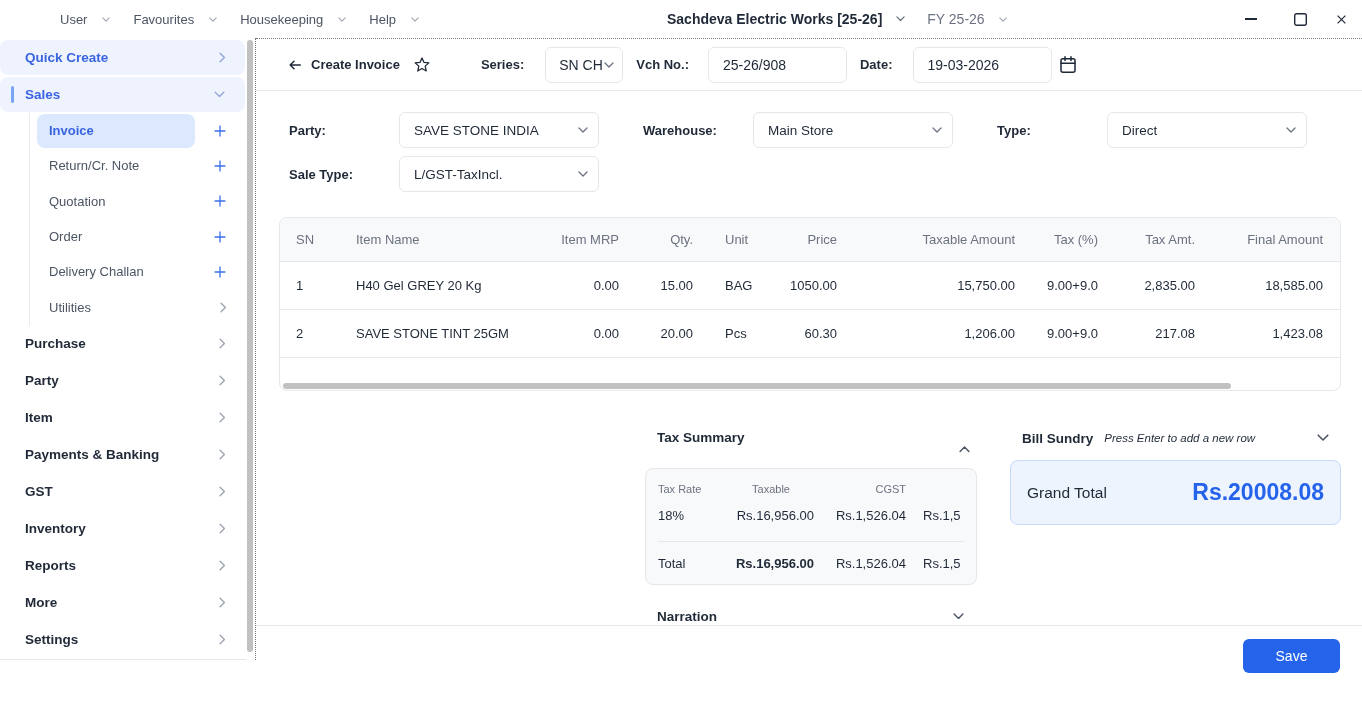  What do you see at coordinates (777, 64) in the screenshot?
I see `voucher-number-field: 25-26/908` at bounding box center [777, 64].